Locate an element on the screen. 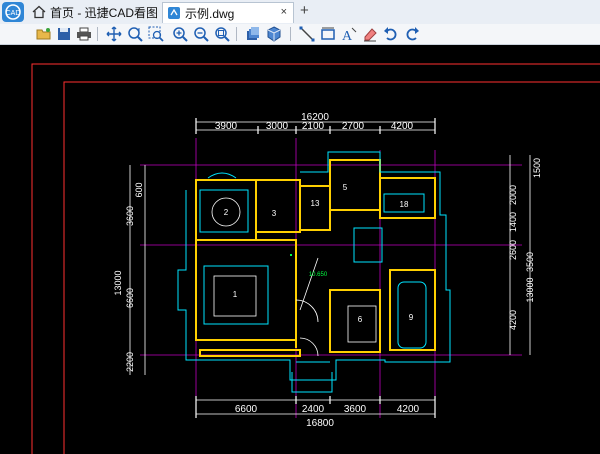 The height and width of the screenshot is (454, 600). room-label: 13 is located at coordinates (315, 203).